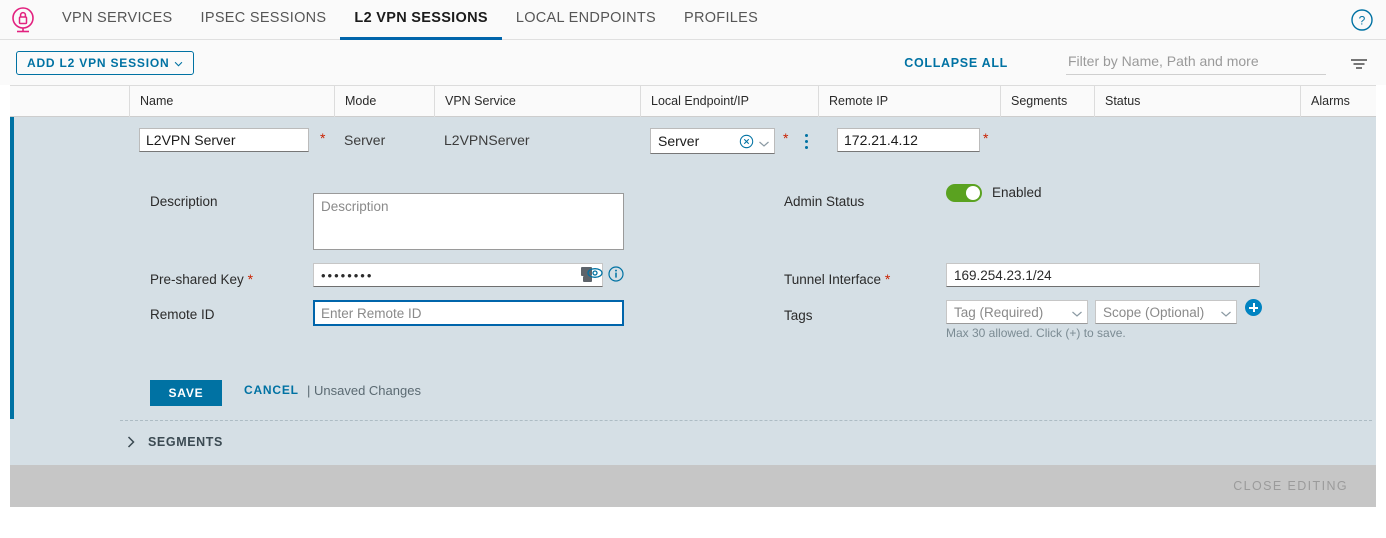 The height and width of the screenshot is (538, 1386). I want to click on tab-profiles: PROFILES, so click(721, 20).